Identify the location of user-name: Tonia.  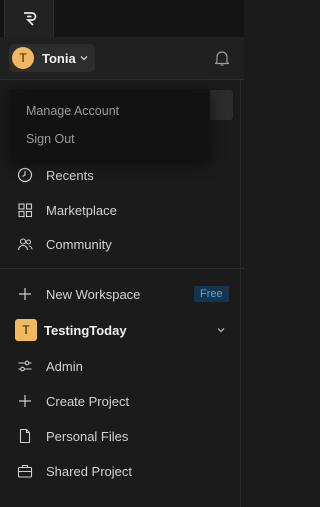
(59, 58).